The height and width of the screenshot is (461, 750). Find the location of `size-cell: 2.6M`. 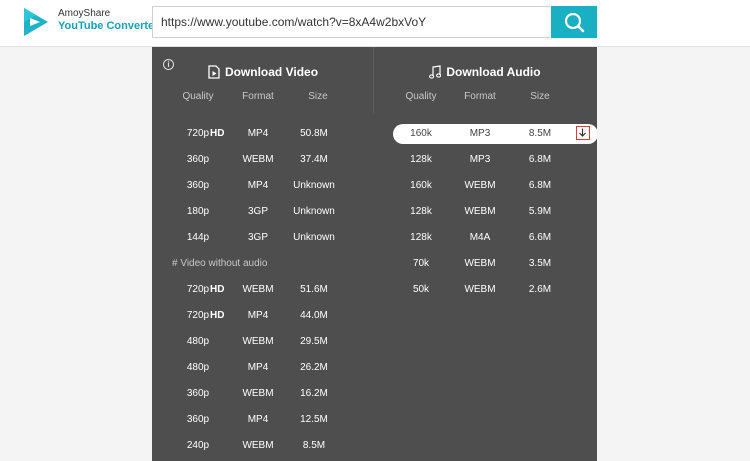

size-cell: 2.6M is located at coordinates (540, 289).